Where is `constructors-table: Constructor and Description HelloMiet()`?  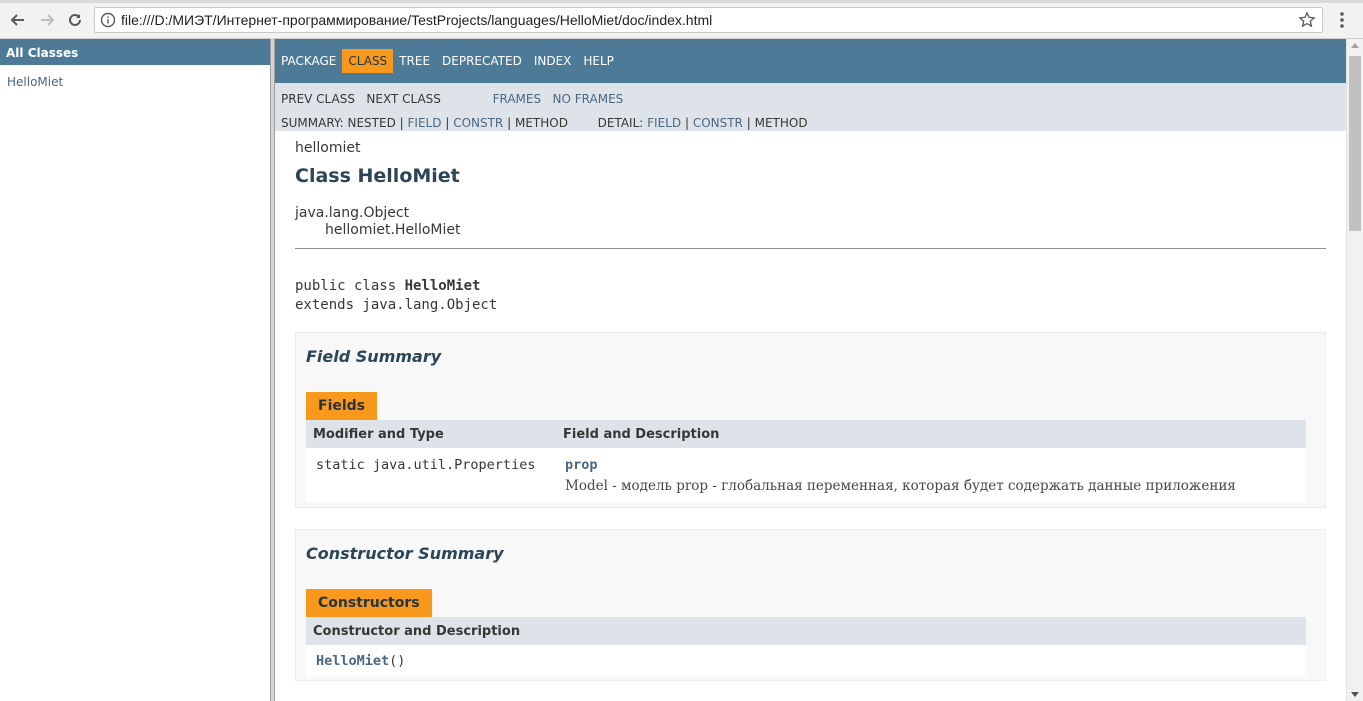 constructors-table: Constructor and Description HelloMiet() is located at coordinates (806, 646).